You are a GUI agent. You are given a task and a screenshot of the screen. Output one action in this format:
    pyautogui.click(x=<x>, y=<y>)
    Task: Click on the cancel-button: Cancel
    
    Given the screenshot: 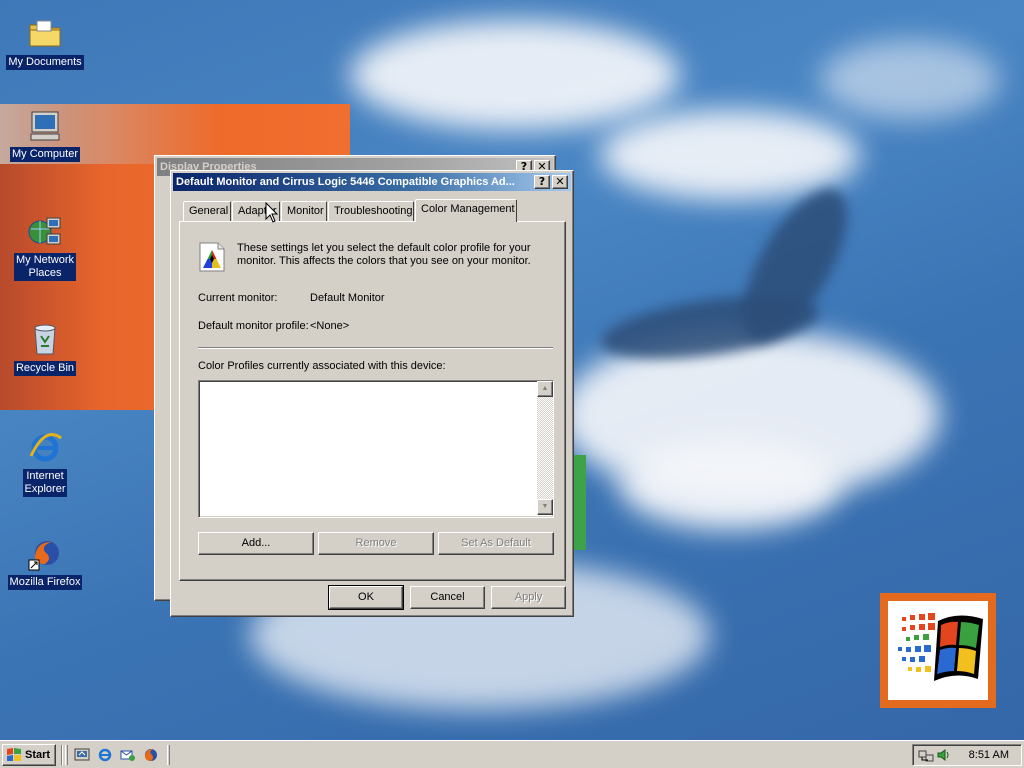 What is the action you would take?
    pyautogui.click(x=447, y=597)
    